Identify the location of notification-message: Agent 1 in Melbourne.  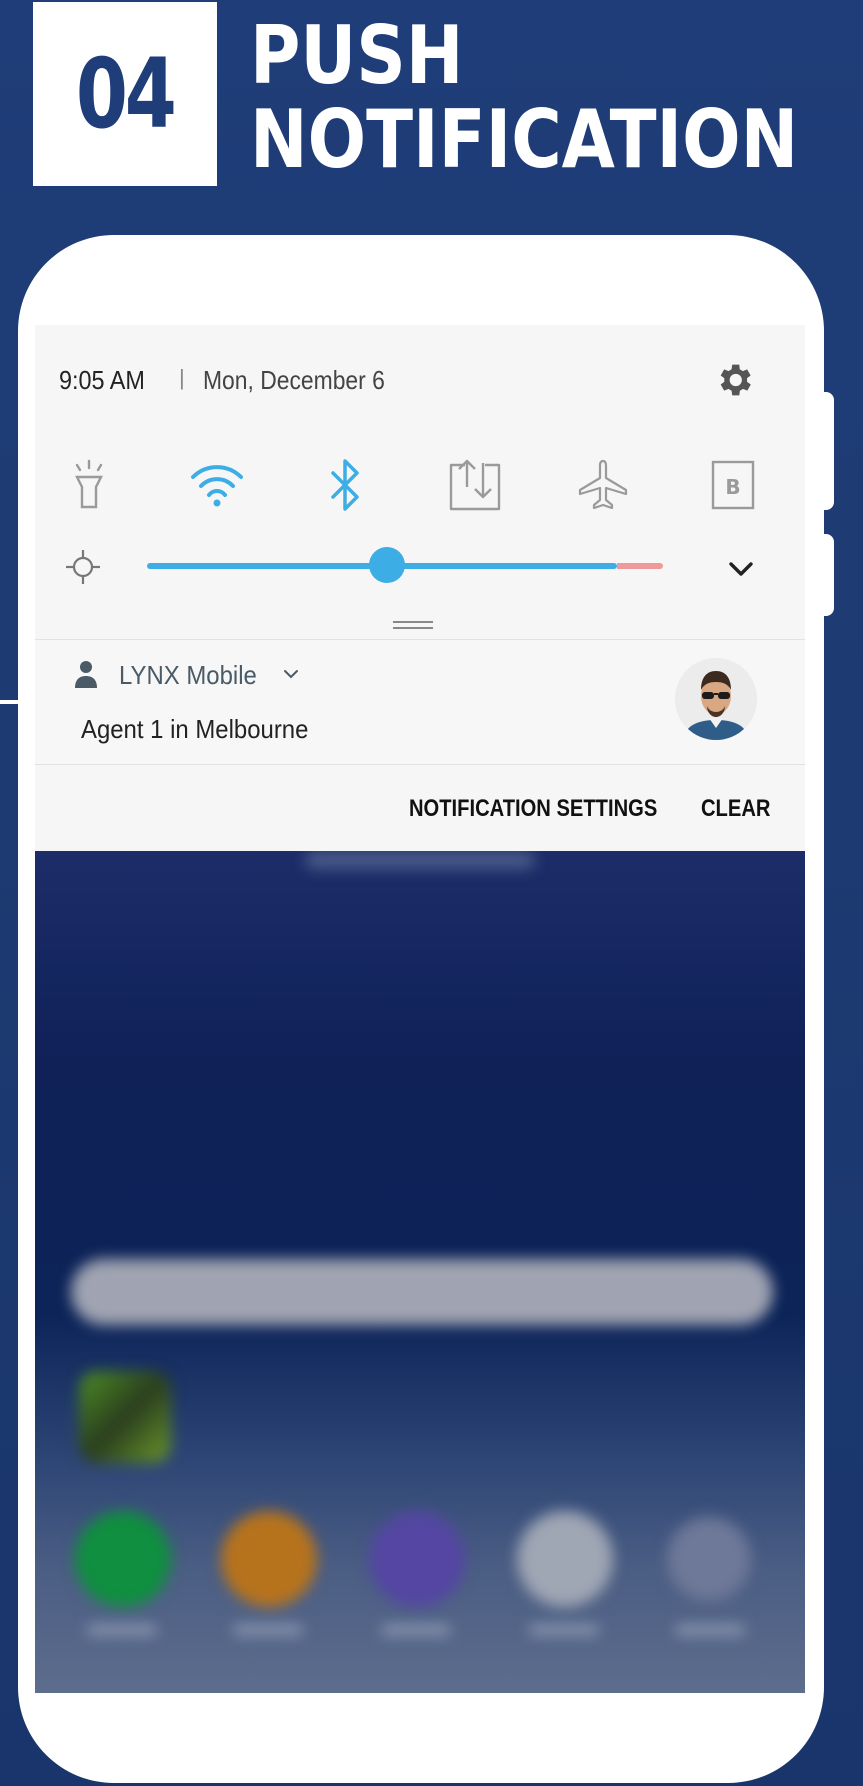
(195, 729).